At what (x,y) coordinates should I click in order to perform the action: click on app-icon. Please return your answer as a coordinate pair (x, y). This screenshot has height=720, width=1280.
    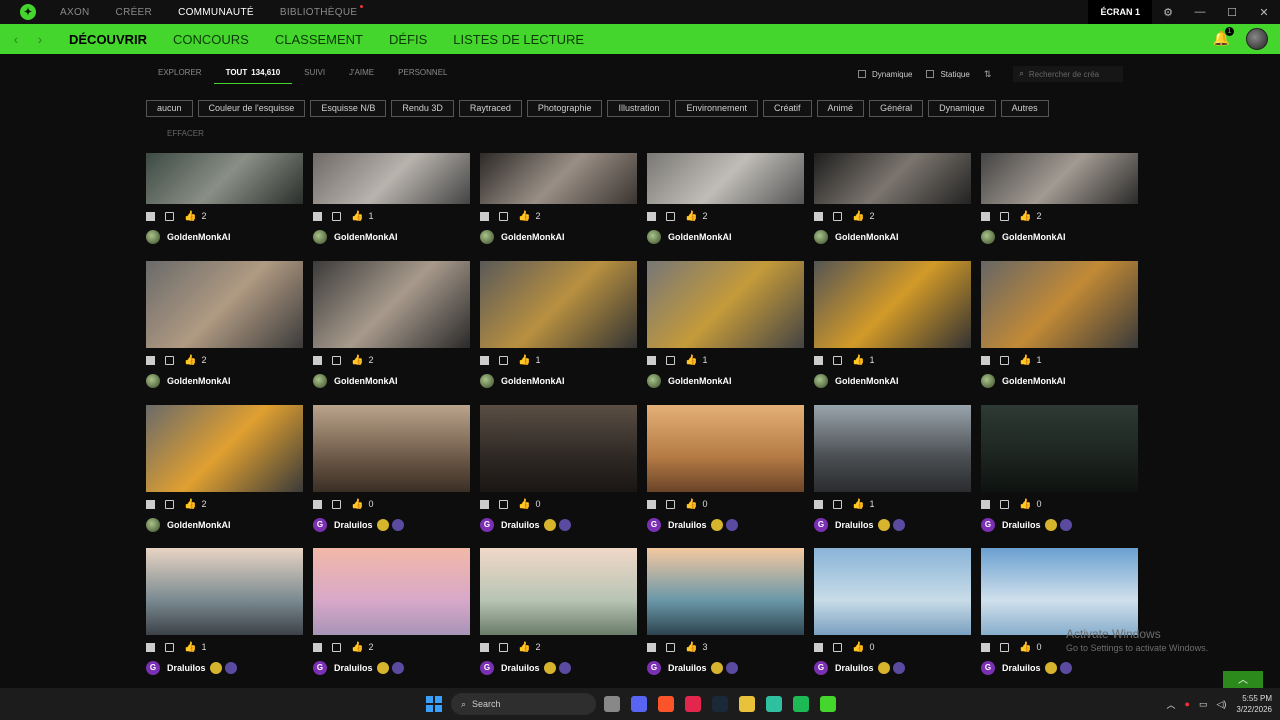
    Looking at the image, I should click on (774, 704).